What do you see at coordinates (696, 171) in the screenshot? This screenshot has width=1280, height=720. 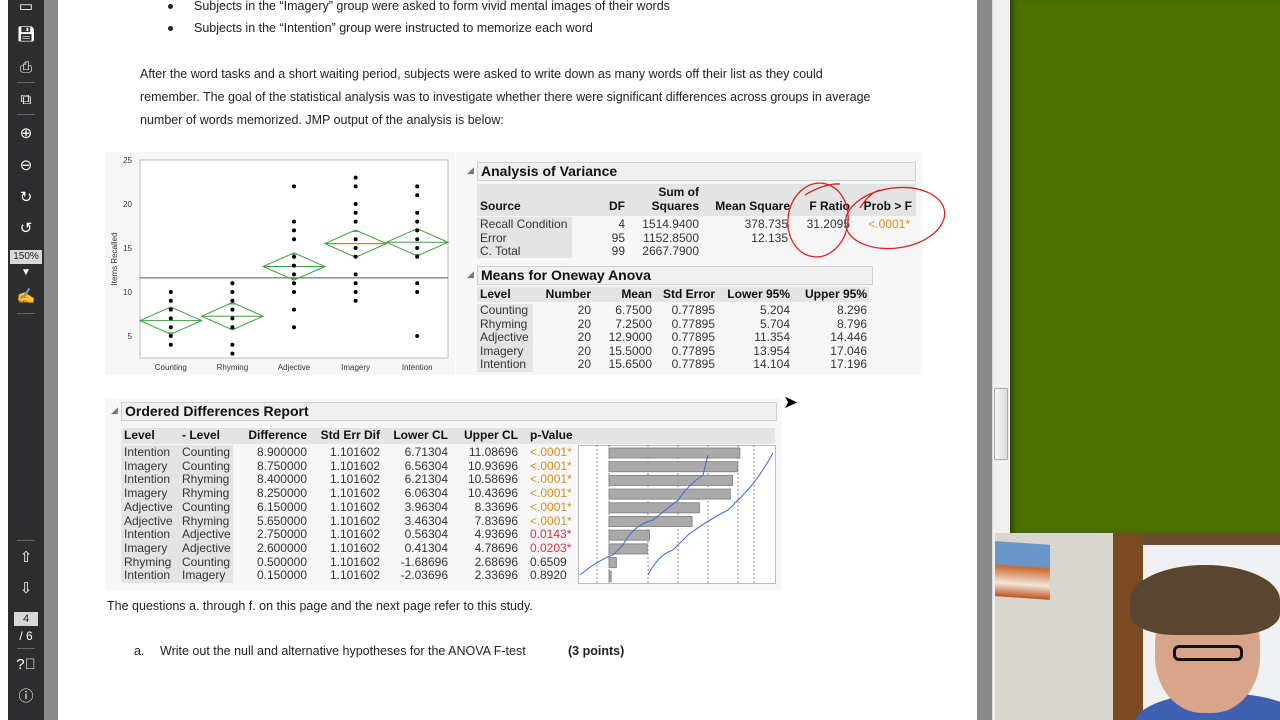 I see `anova-title: Analysis of Variance` at bounding box center [696, 171].